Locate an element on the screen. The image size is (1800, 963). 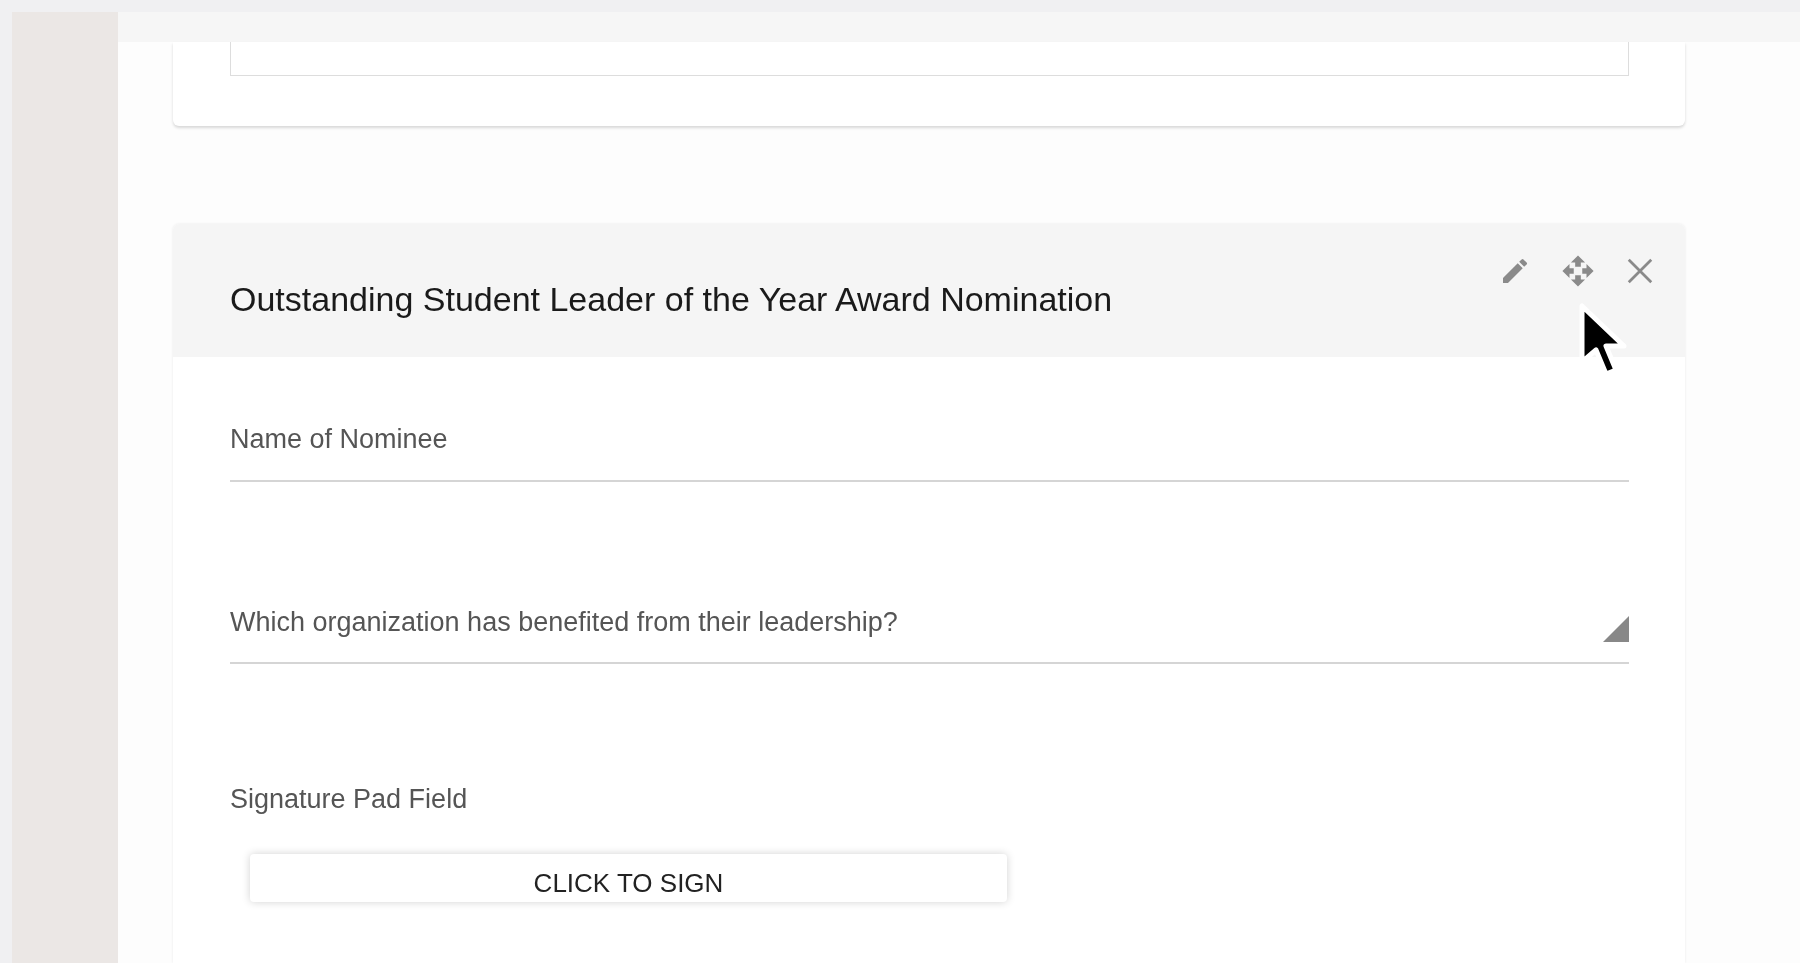
resize-handle-icon is located at coordinates (1616, 629).